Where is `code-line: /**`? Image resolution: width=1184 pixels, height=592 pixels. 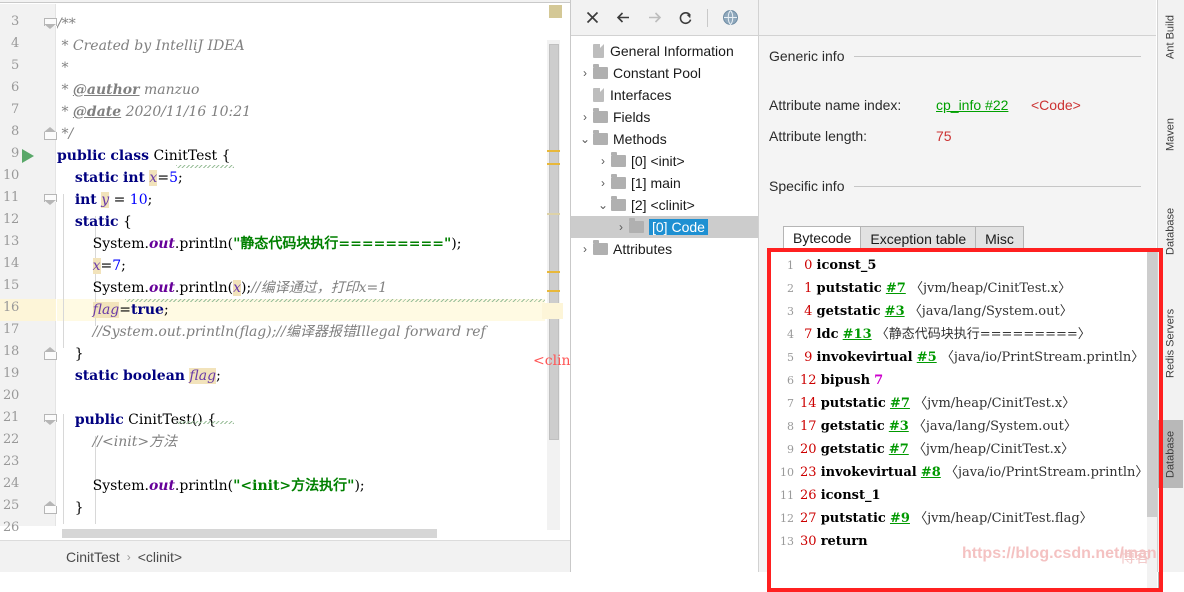 code-line: /** is located at coordinates (66, 24).